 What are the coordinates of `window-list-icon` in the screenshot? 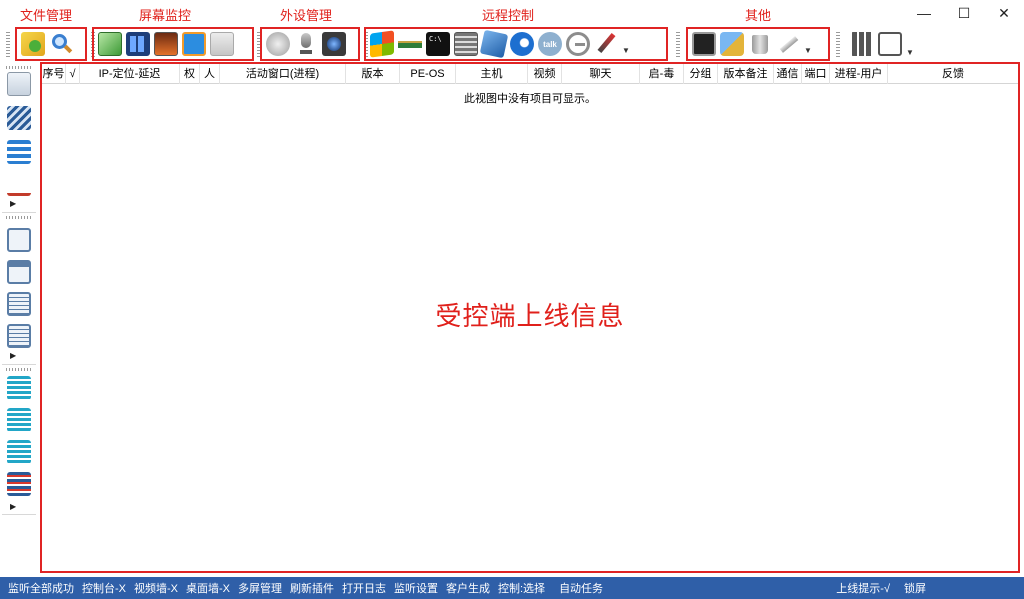 It's located at (19, 240).